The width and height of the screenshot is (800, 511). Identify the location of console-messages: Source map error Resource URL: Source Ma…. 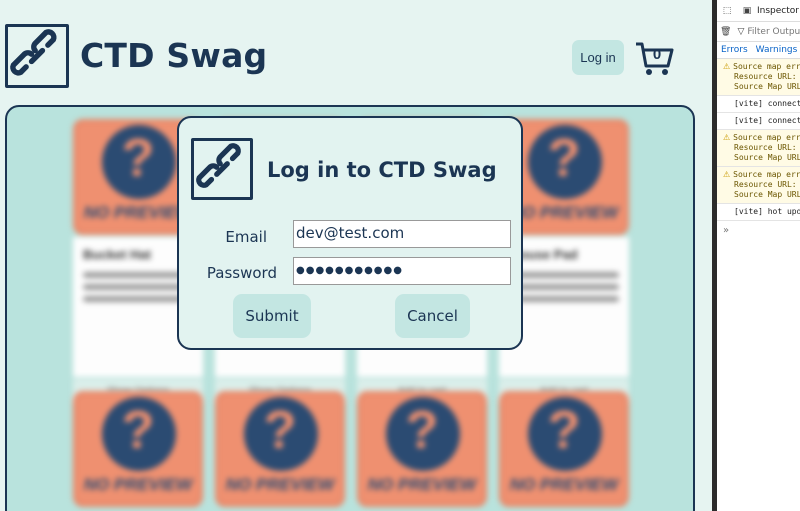
(758, 140).